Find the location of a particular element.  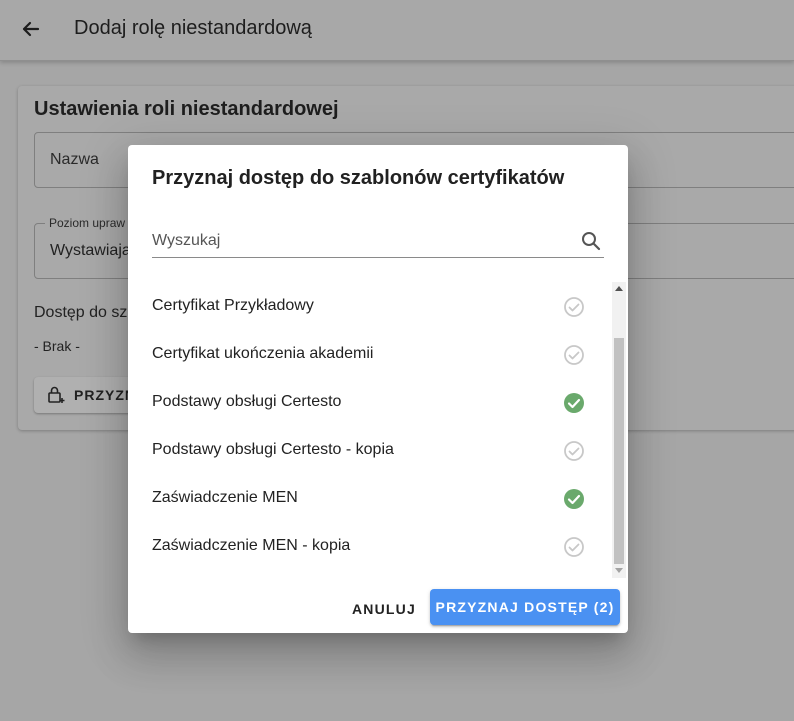

list-item-label: Certyfikat Przykładowy is located at coordinates (233, 305).